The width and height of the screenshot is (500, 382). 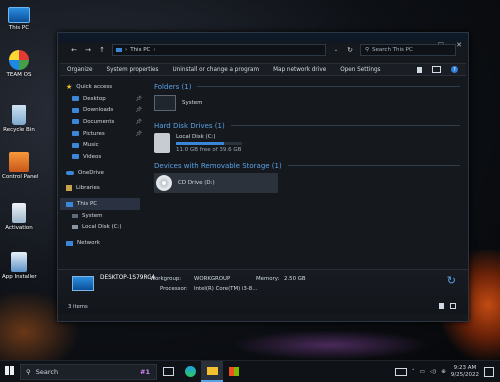 What do you see at coordinates (88, 50) in the screenshot?
I see `forward-arrow-icon: →` at bounding box center [88, 50].